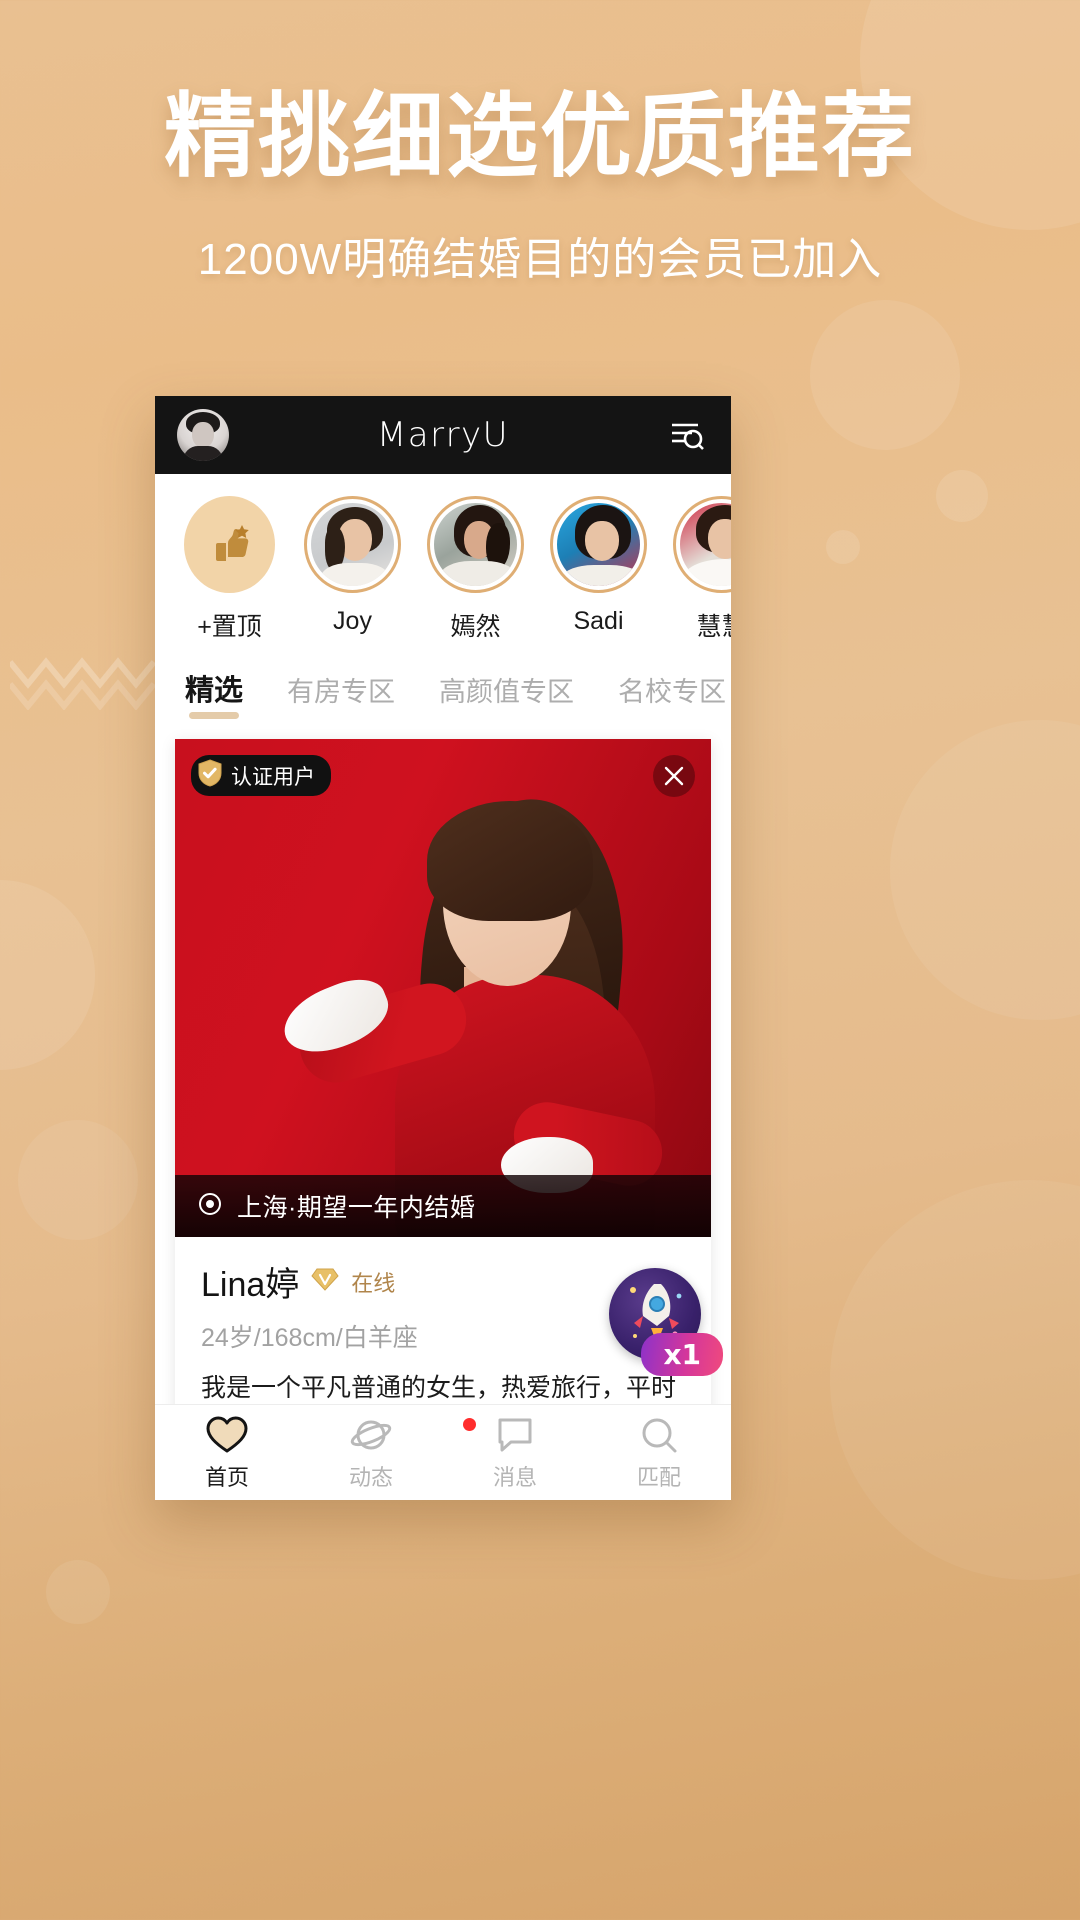  I want to click on status-badge: 认证用户, so click(261, 775).